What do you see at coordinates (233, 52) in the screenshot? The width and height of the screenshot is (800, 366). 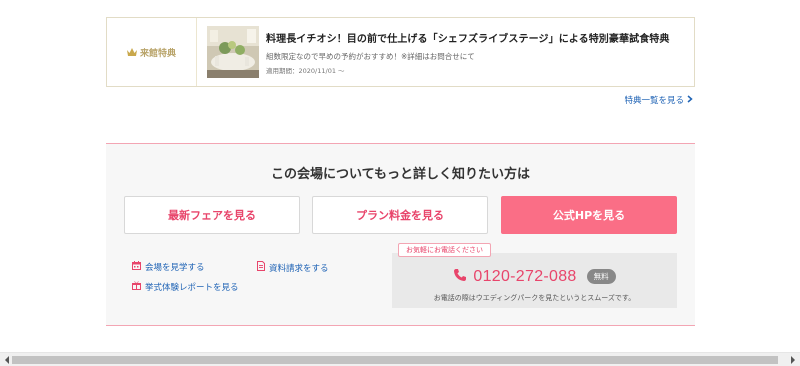 I see `benefit-photo` at bounding box center [233, 52].